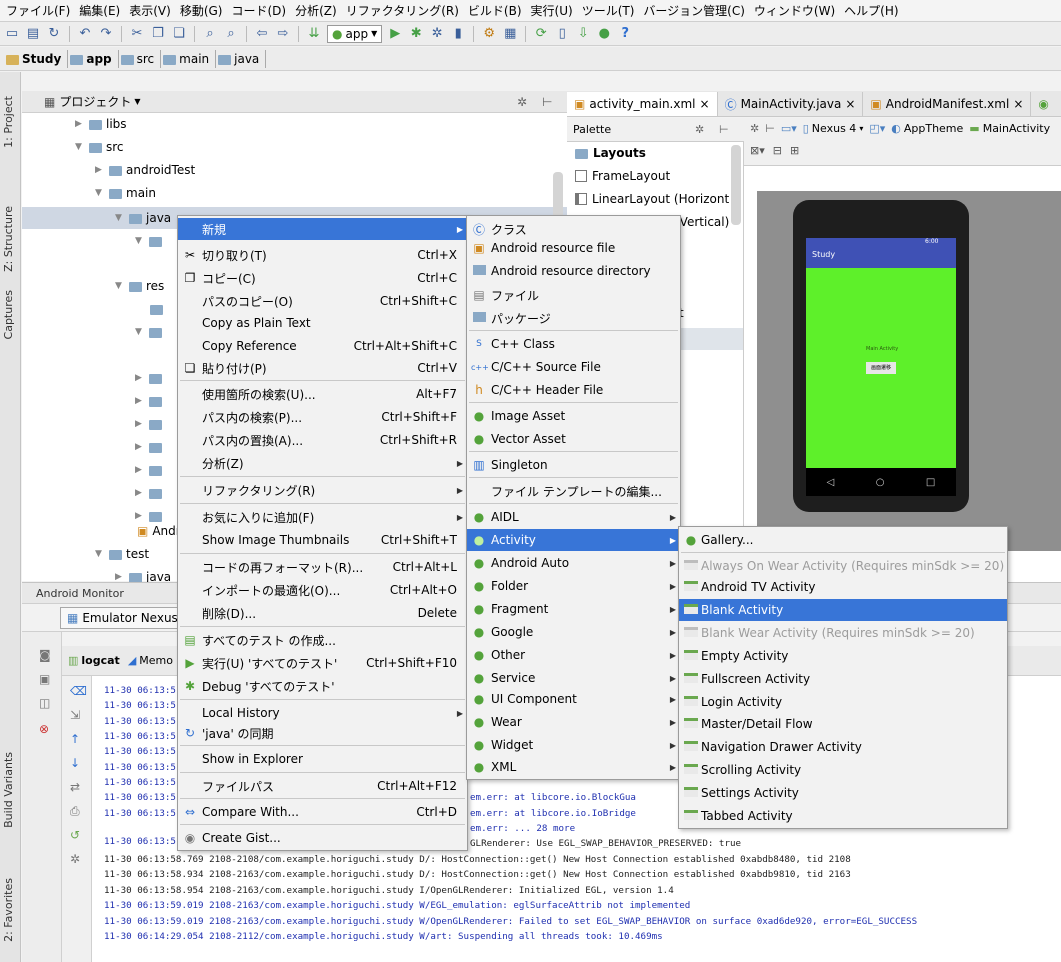  Describe the element at coordinates (322, 517) in the screenshot. I see `menu-item-add-favorites: お気に入りに追加(F) ▶` at that location.